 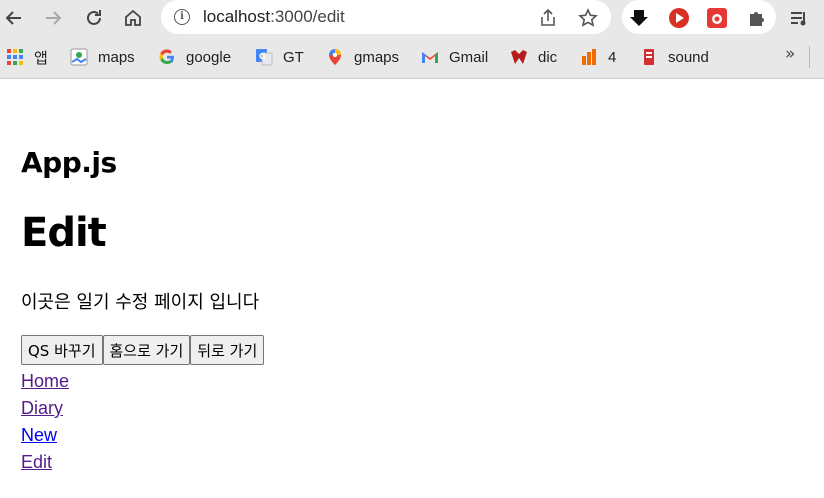 I want to click on gmaps-pin-icon, so click(x=335, y=57).